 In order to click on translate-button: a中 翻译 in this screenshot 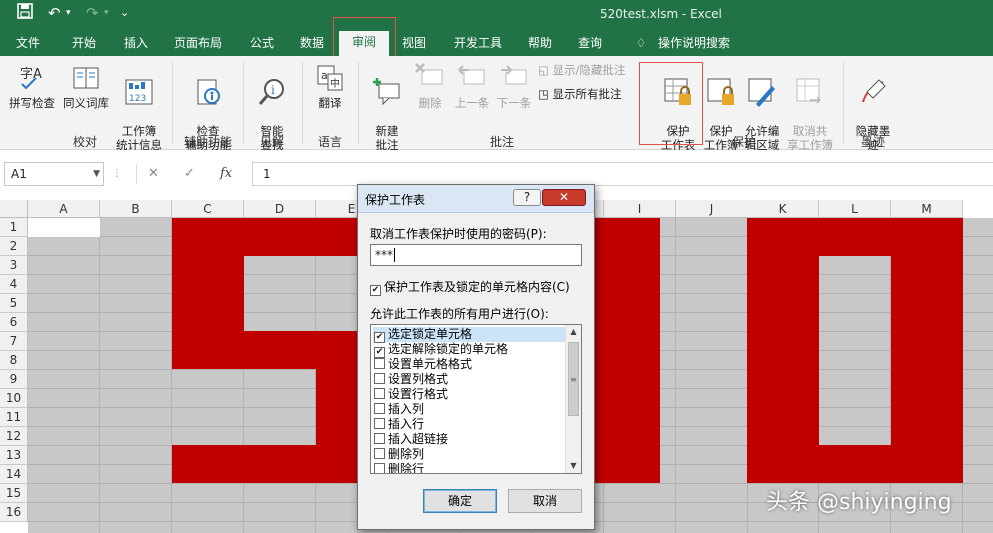, I will do `click(330, 86)`.